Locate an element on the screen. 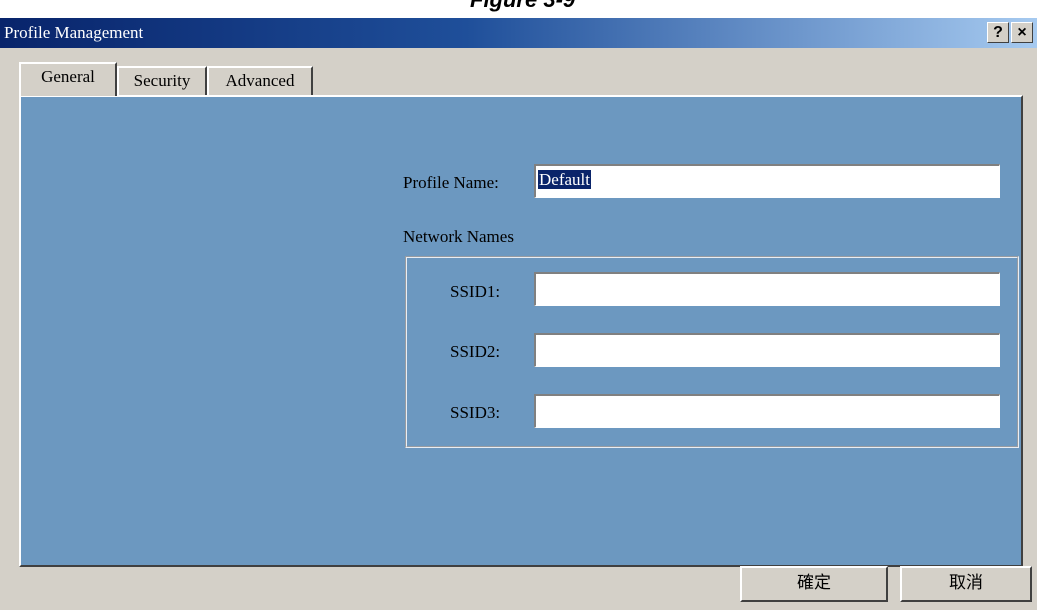 This screenshot has width=1037, height=610. tab-label: Security is located at coordinates (162, 80).